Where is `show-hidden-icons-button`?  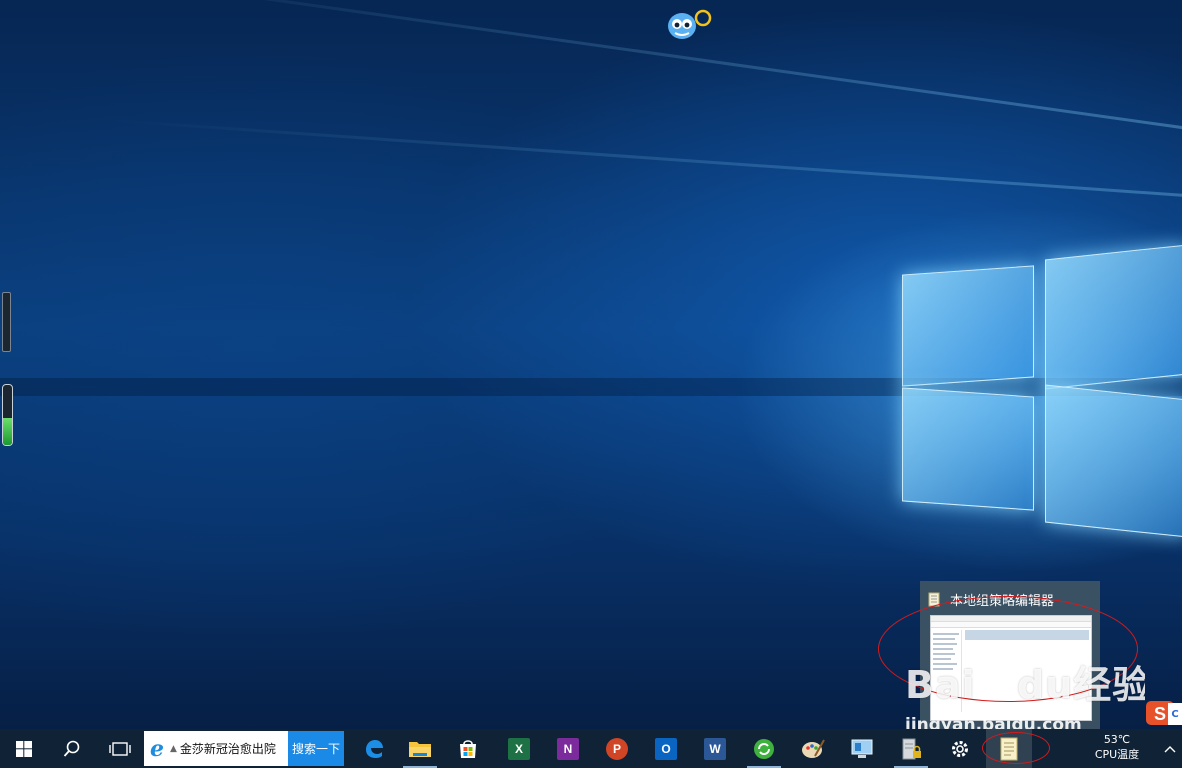 show-hidden-icons-button is located at coordinates (1170, 748).